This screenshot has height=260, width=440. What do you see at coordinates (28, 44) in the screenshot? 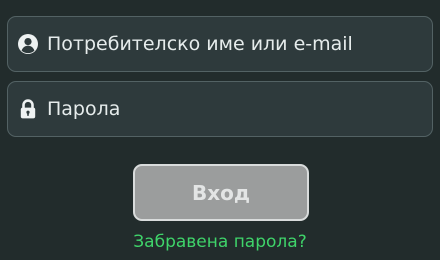
I see `user-icon` at bounding box center [28, 44].